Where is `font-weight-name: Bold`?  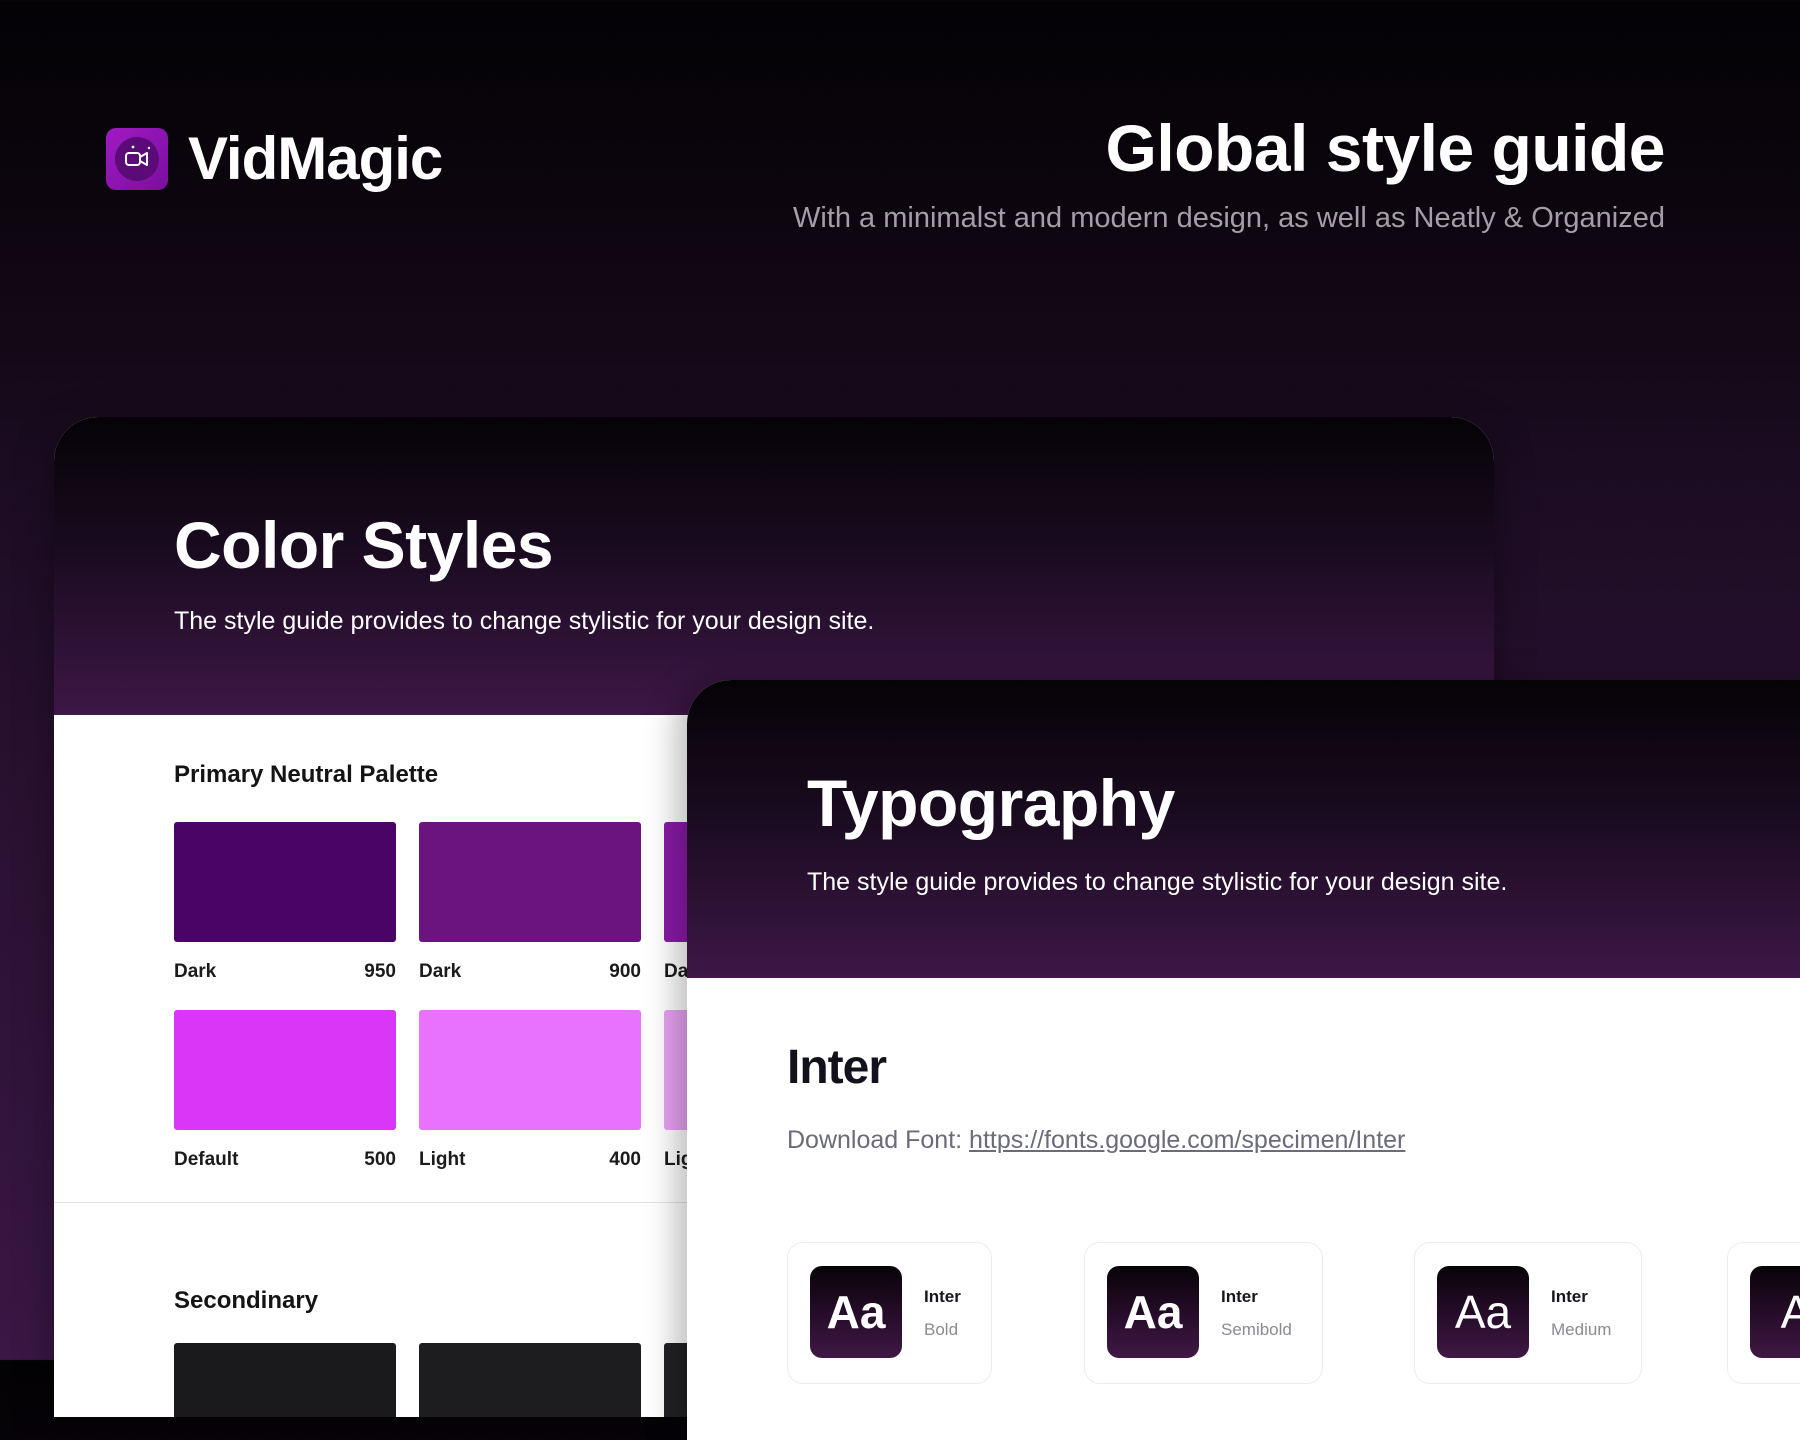
font-weight-name: Bold is located at coordinates (941, 1329).